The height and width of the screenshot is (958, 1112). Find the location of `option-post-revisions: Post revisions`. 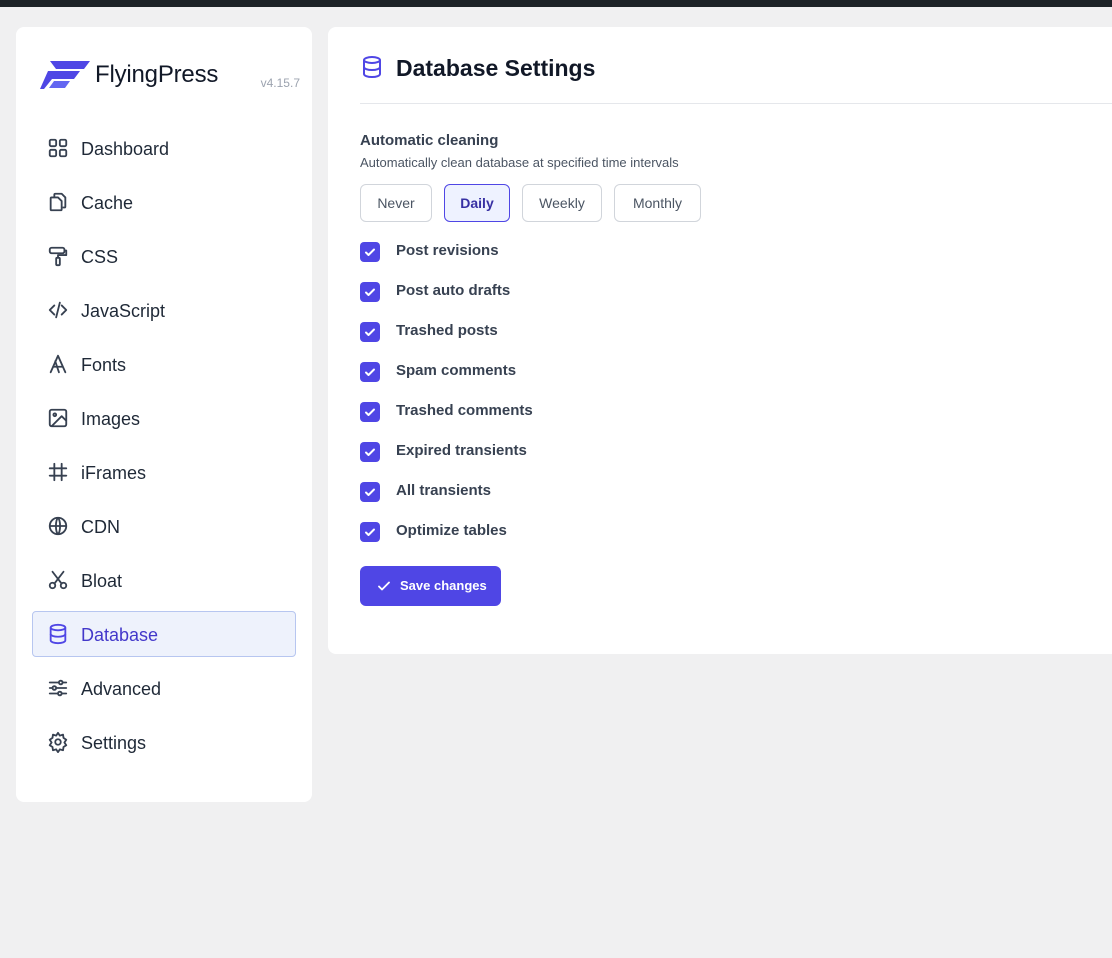

option-post-revisions: Post revisions is located at coordinates (510, 260).